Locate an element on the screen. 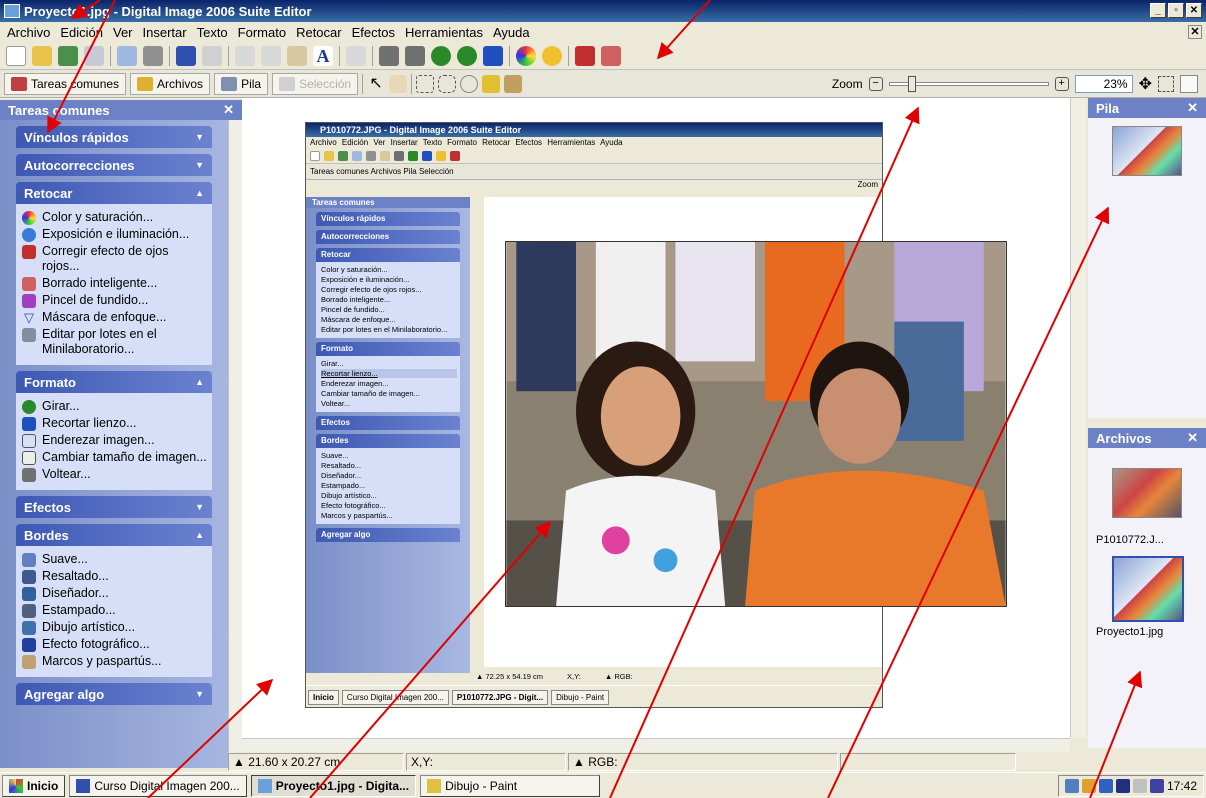  tab-seleccion: Selección is located at coordinates (315, 83).